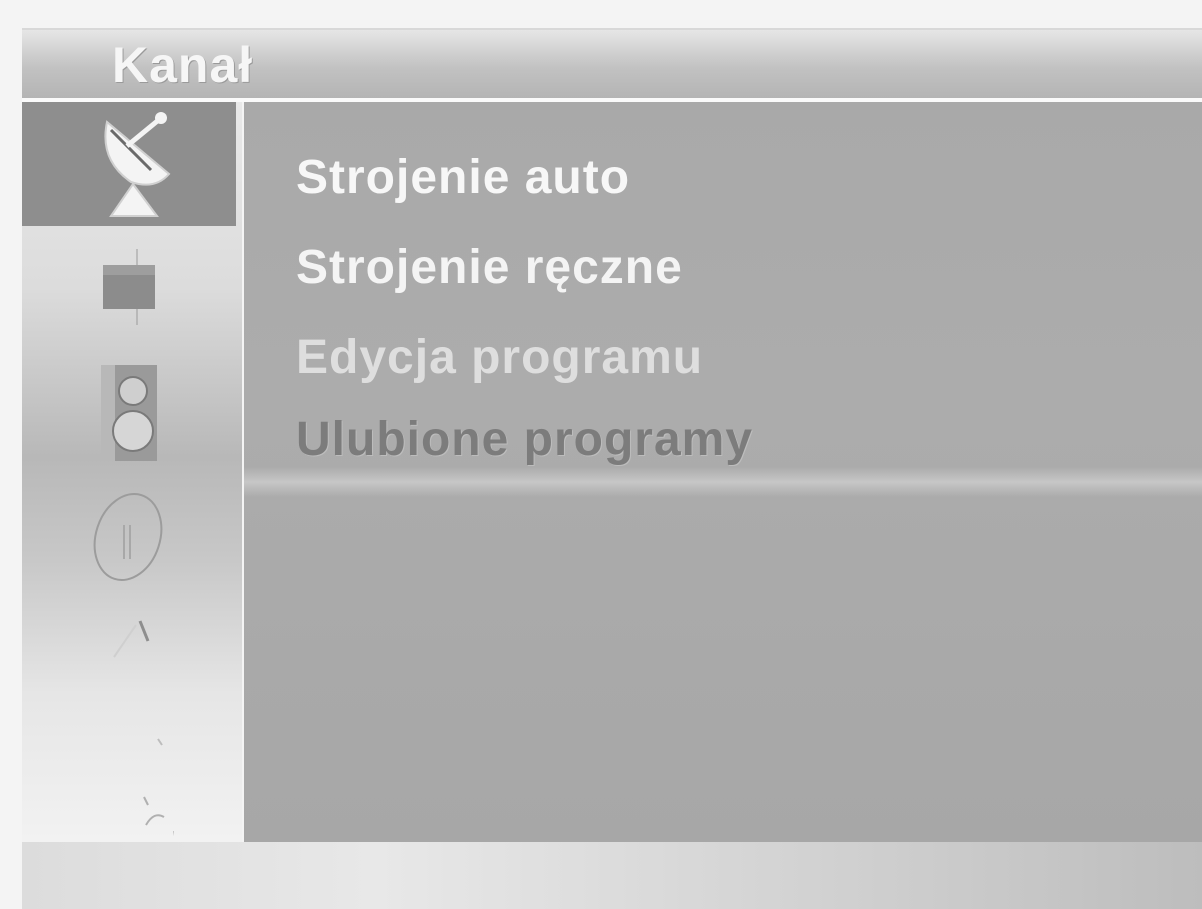 Image resolution: width=1202 pixels, height=909 pixels. I want to click on menu-item-auto-tuning: Strojenie auto, so click(463, 177).